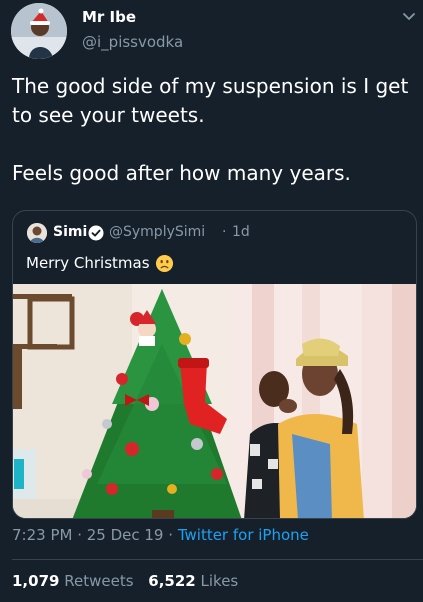 The height and width of the screenshot is (602, 423). What do you see at coordinates (99, 581) in the screenshot?
I see `retweets-label: Retweets` at bounding box center [99, 581].